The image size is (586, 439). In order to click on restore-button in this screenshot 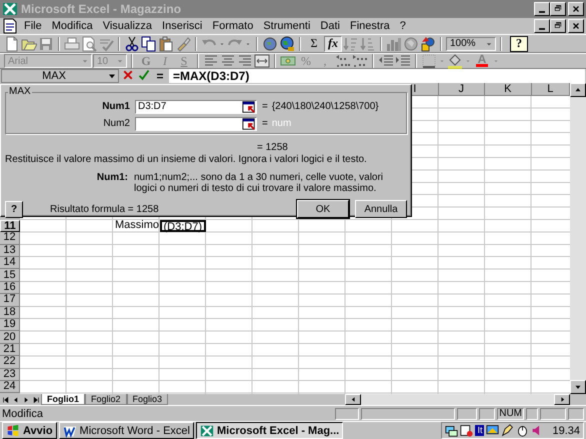, I will do `click(558, 9)`.